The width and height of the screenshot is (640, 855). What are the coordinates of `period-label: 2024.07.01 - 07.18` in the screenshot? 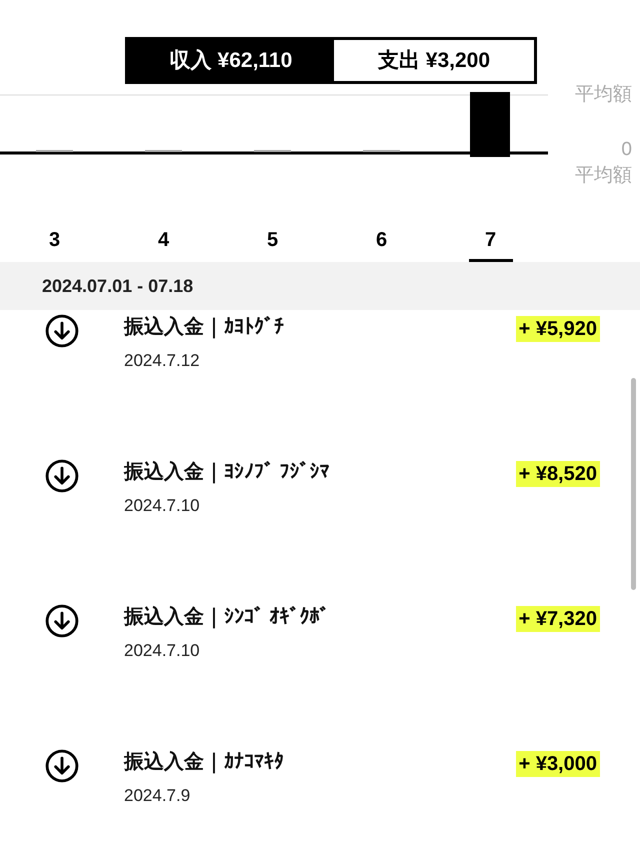 It's located at (118, 286).